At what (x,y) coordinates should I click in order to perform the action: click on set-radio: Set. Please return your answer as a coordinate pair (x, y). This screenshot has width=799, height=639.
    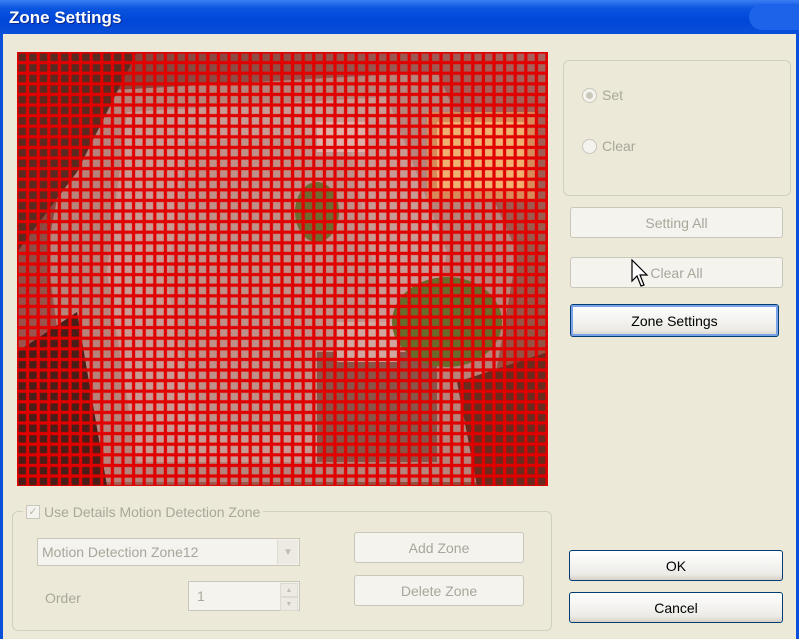
    Looking at the image, I should click on (602, 95).